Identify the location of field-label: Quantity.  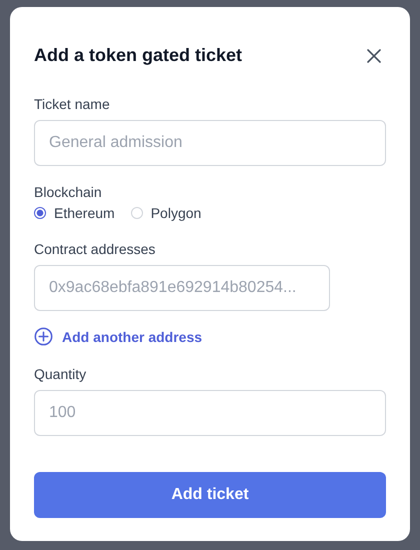
(61, 374).